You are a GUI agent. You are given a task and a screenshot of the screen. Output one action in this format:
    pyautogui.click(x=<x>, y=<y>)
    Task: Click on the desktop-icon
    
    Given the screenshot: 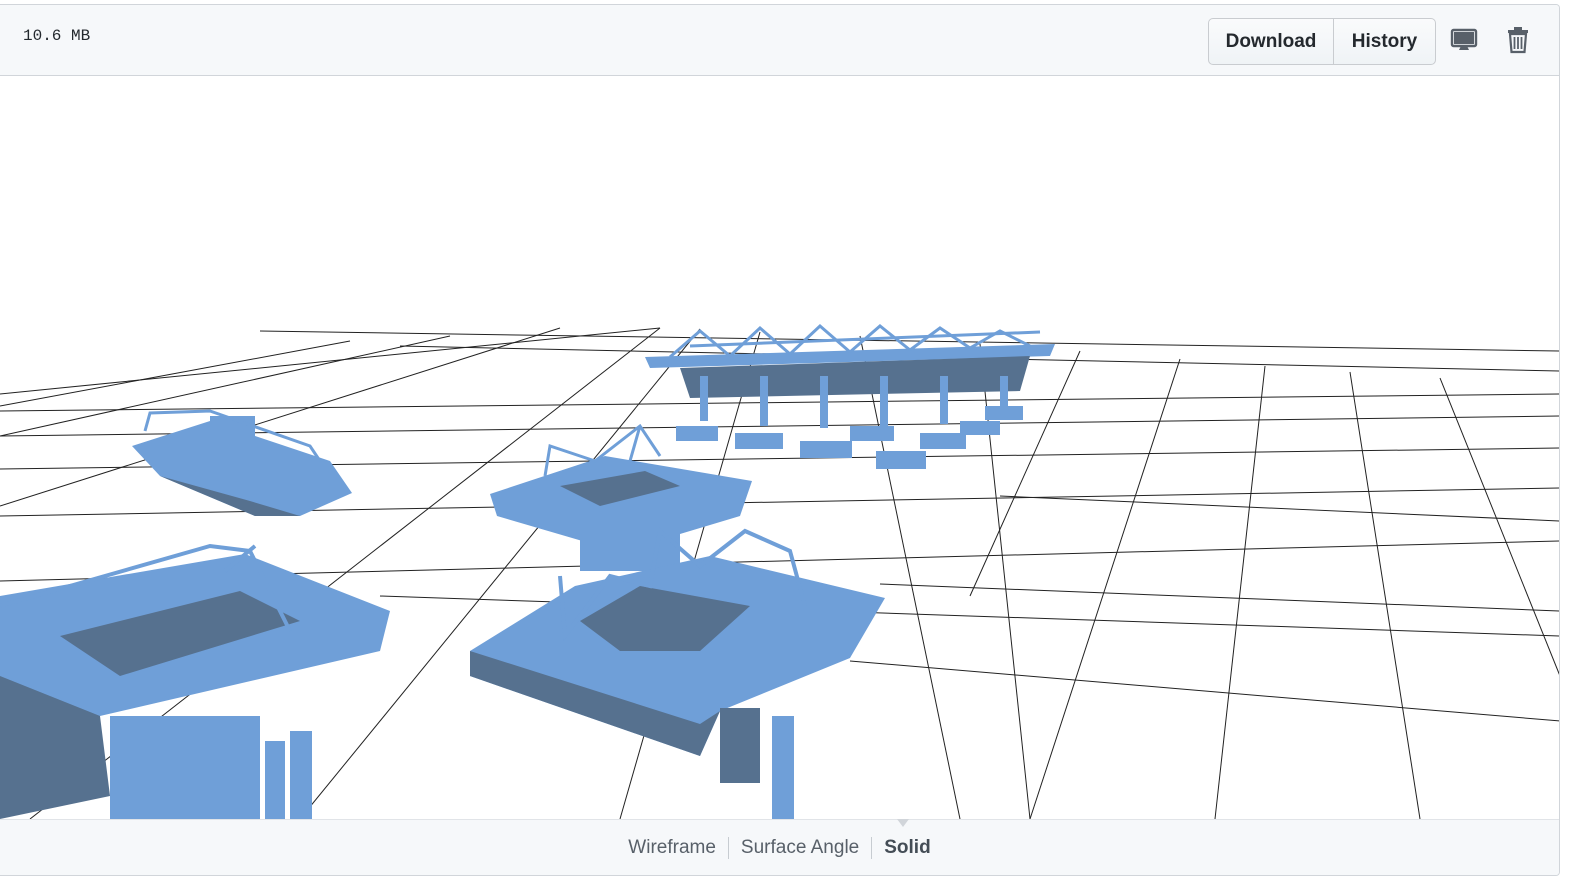 What is the action you would take?
    pyautogui.click(x=1464, y=40)
    